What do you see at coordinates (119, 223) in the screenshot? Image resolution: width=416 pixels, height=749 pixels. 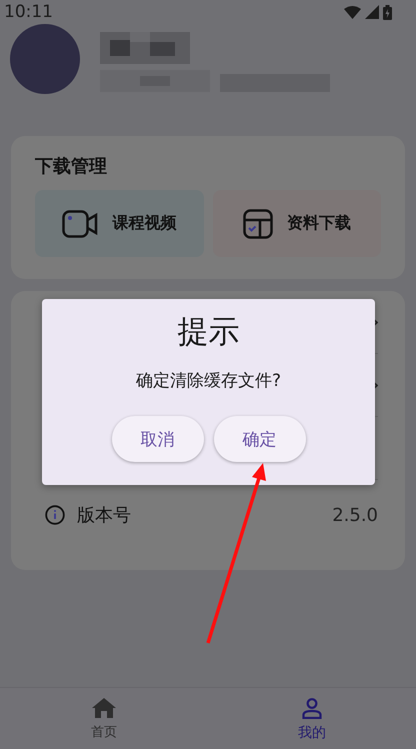 I see `download-tile: 课程视频` at bounding box center [119, 223].